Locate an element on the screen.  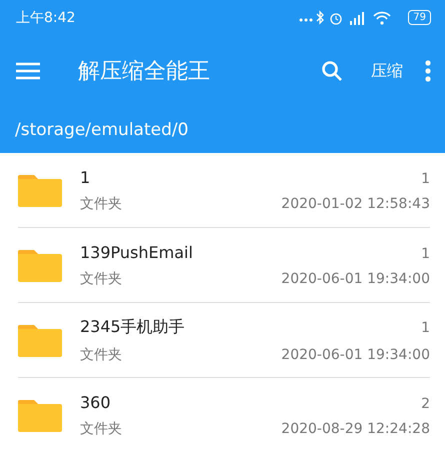
battery-level: 79 is located at coordinates (419, 17).